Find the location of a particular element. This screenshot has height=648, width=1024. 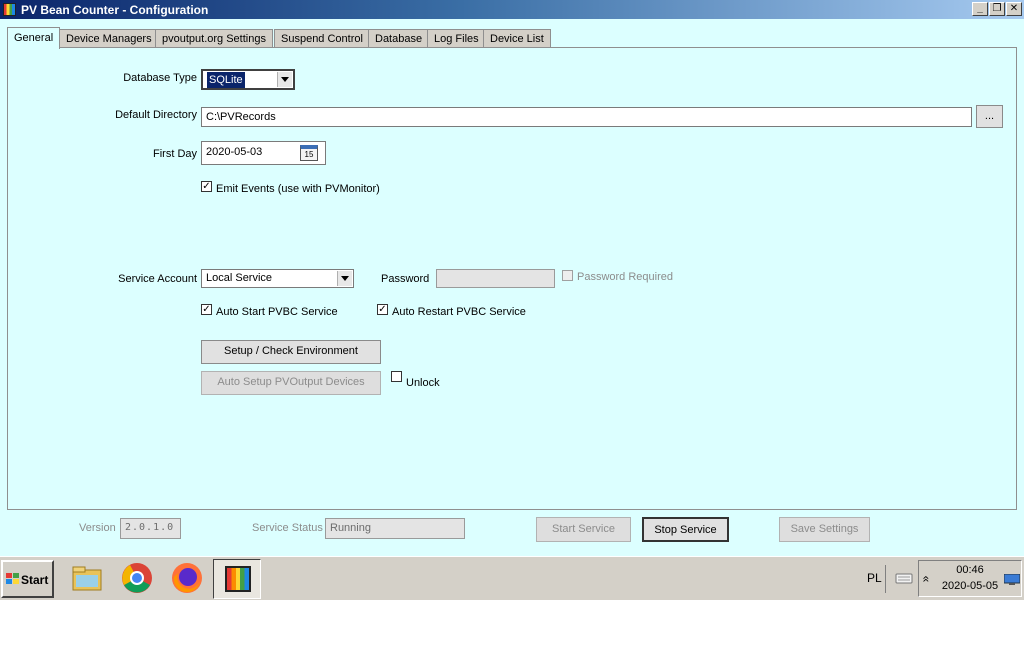

unlock-label: Unlock is located at coordinates (423, 383).